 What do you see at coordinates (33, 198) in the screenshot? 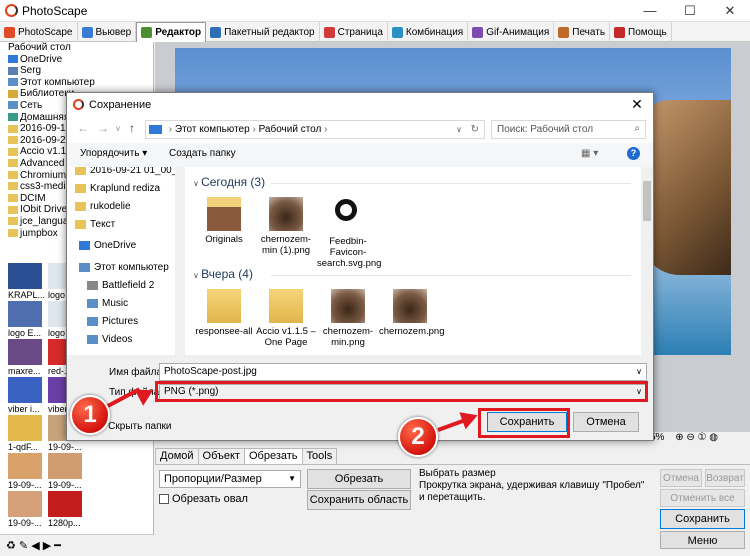
I see `tree-item-label: DCIM` at bounding box center [33, 198].